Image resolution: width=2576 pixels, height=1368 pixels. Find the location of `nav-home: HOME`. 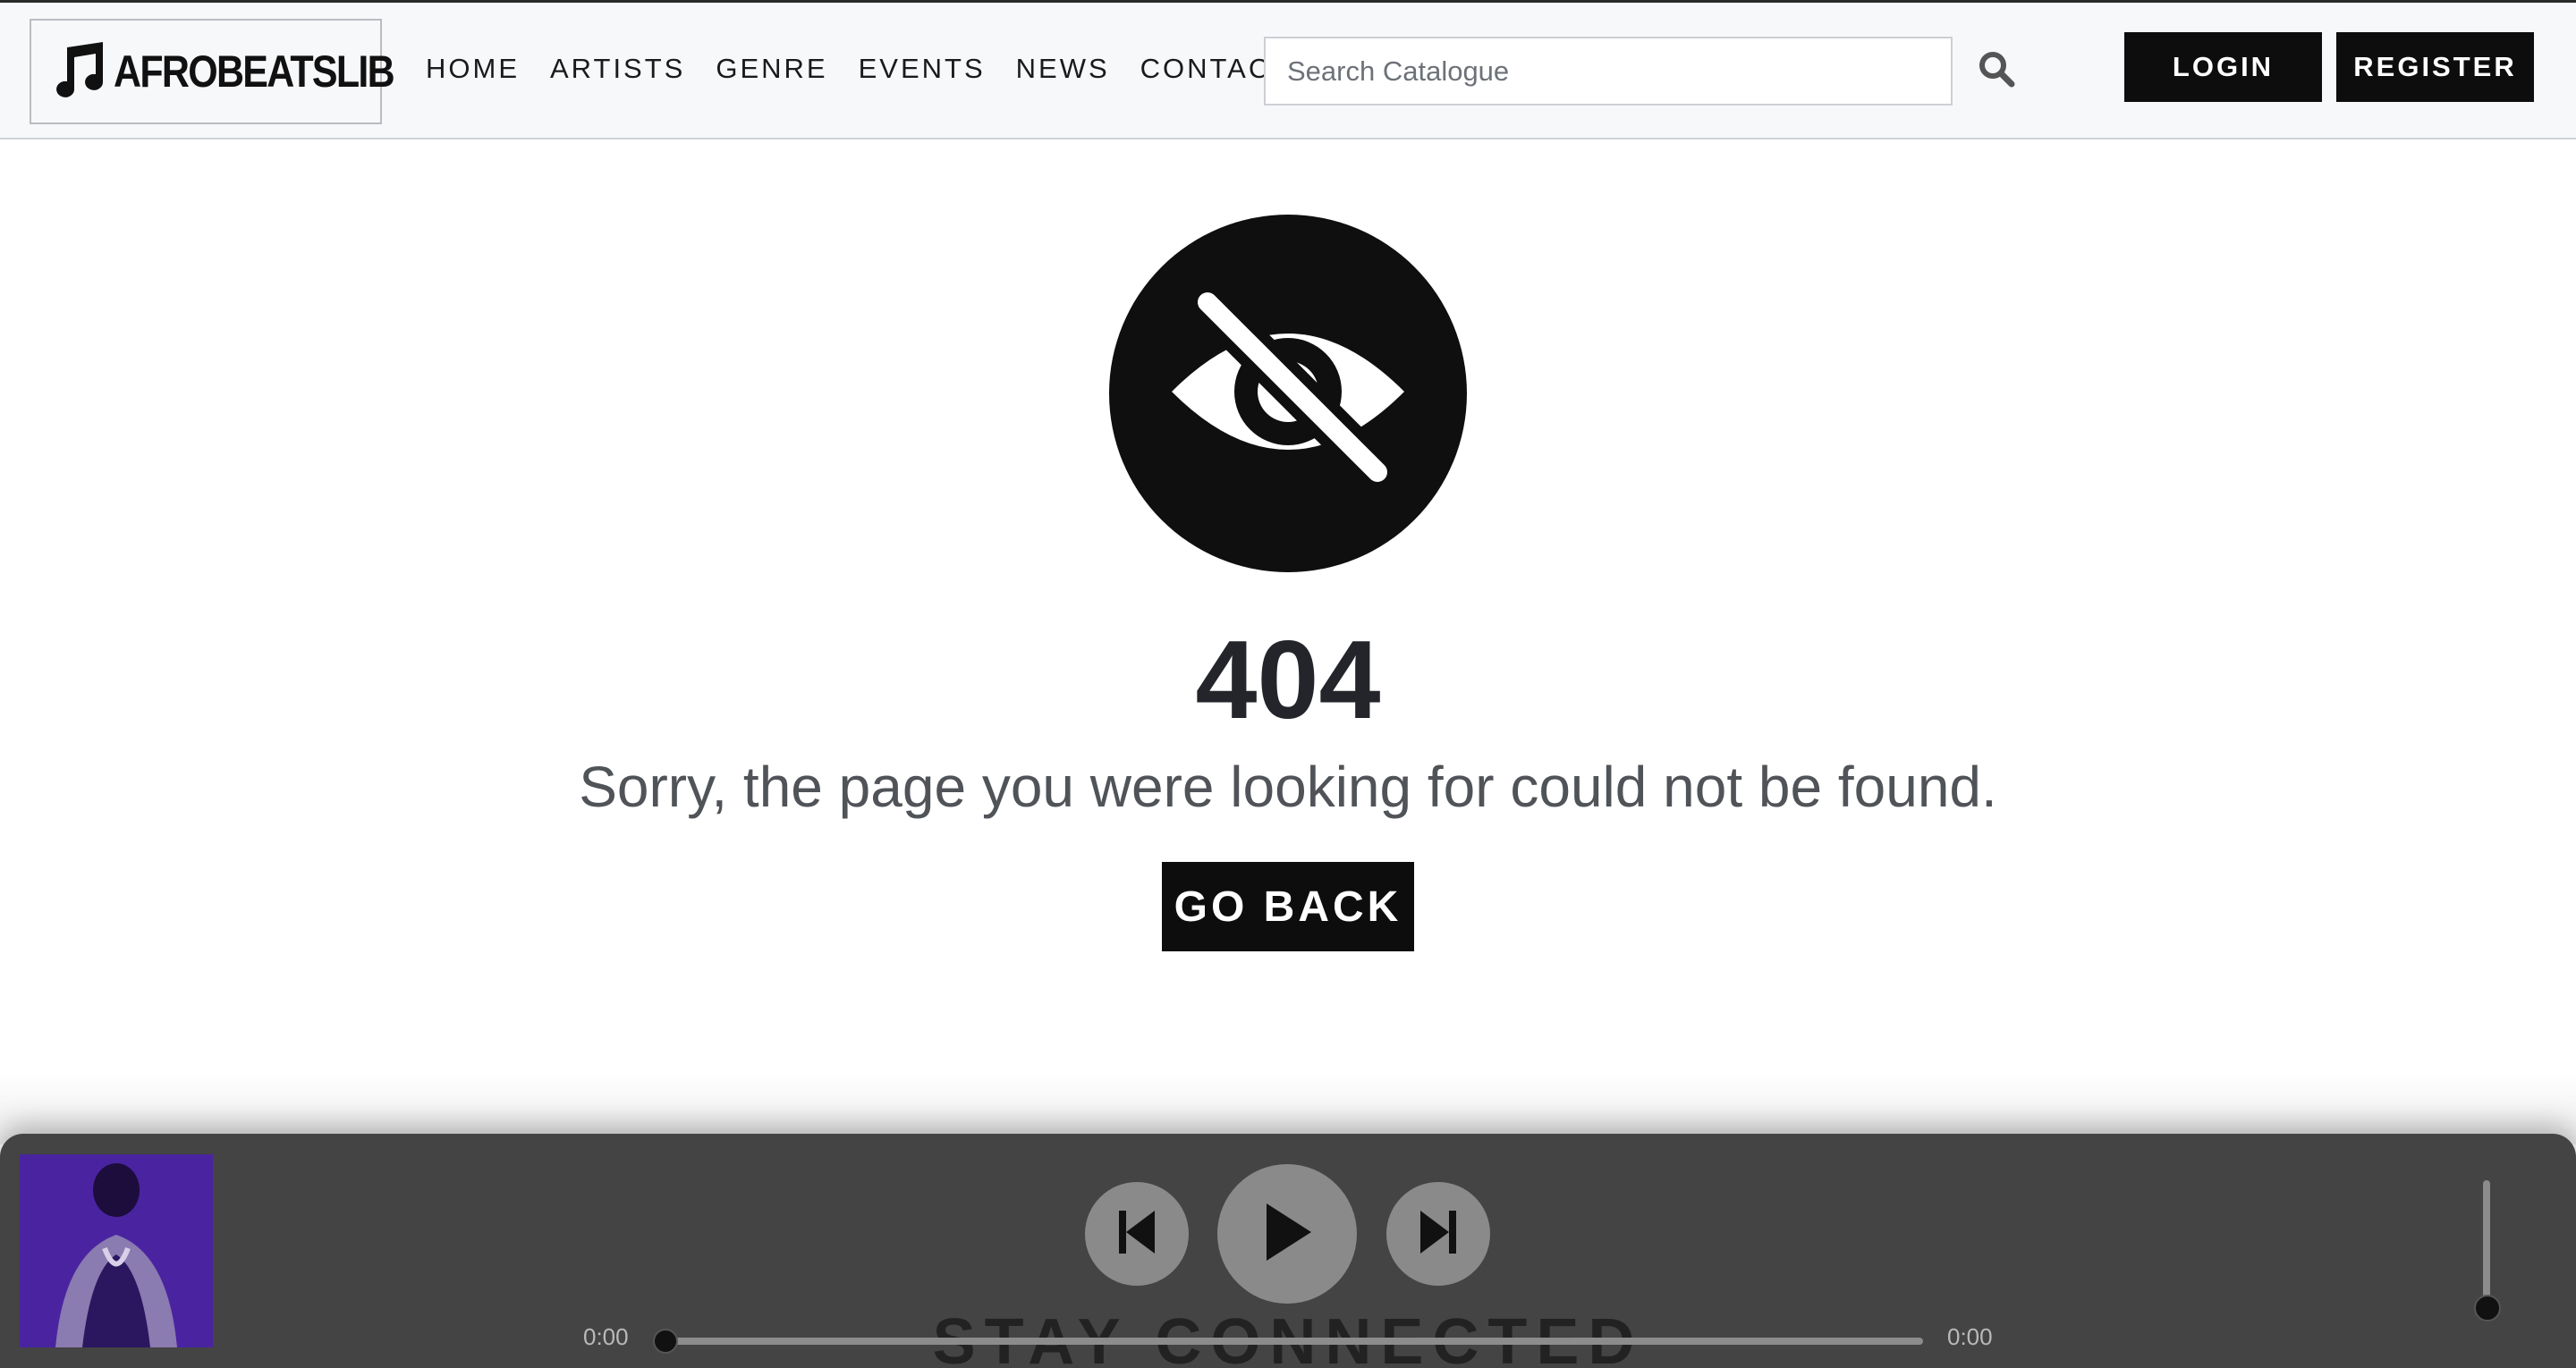

nav-home: HOME is located at coordinates (473, 69).